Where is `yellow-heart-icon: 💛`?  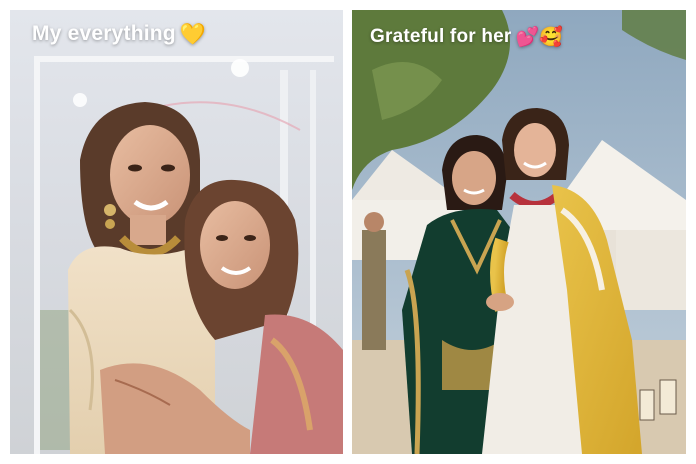 yellow-heart-icon: 💛 is located at coordinates (193, 34).